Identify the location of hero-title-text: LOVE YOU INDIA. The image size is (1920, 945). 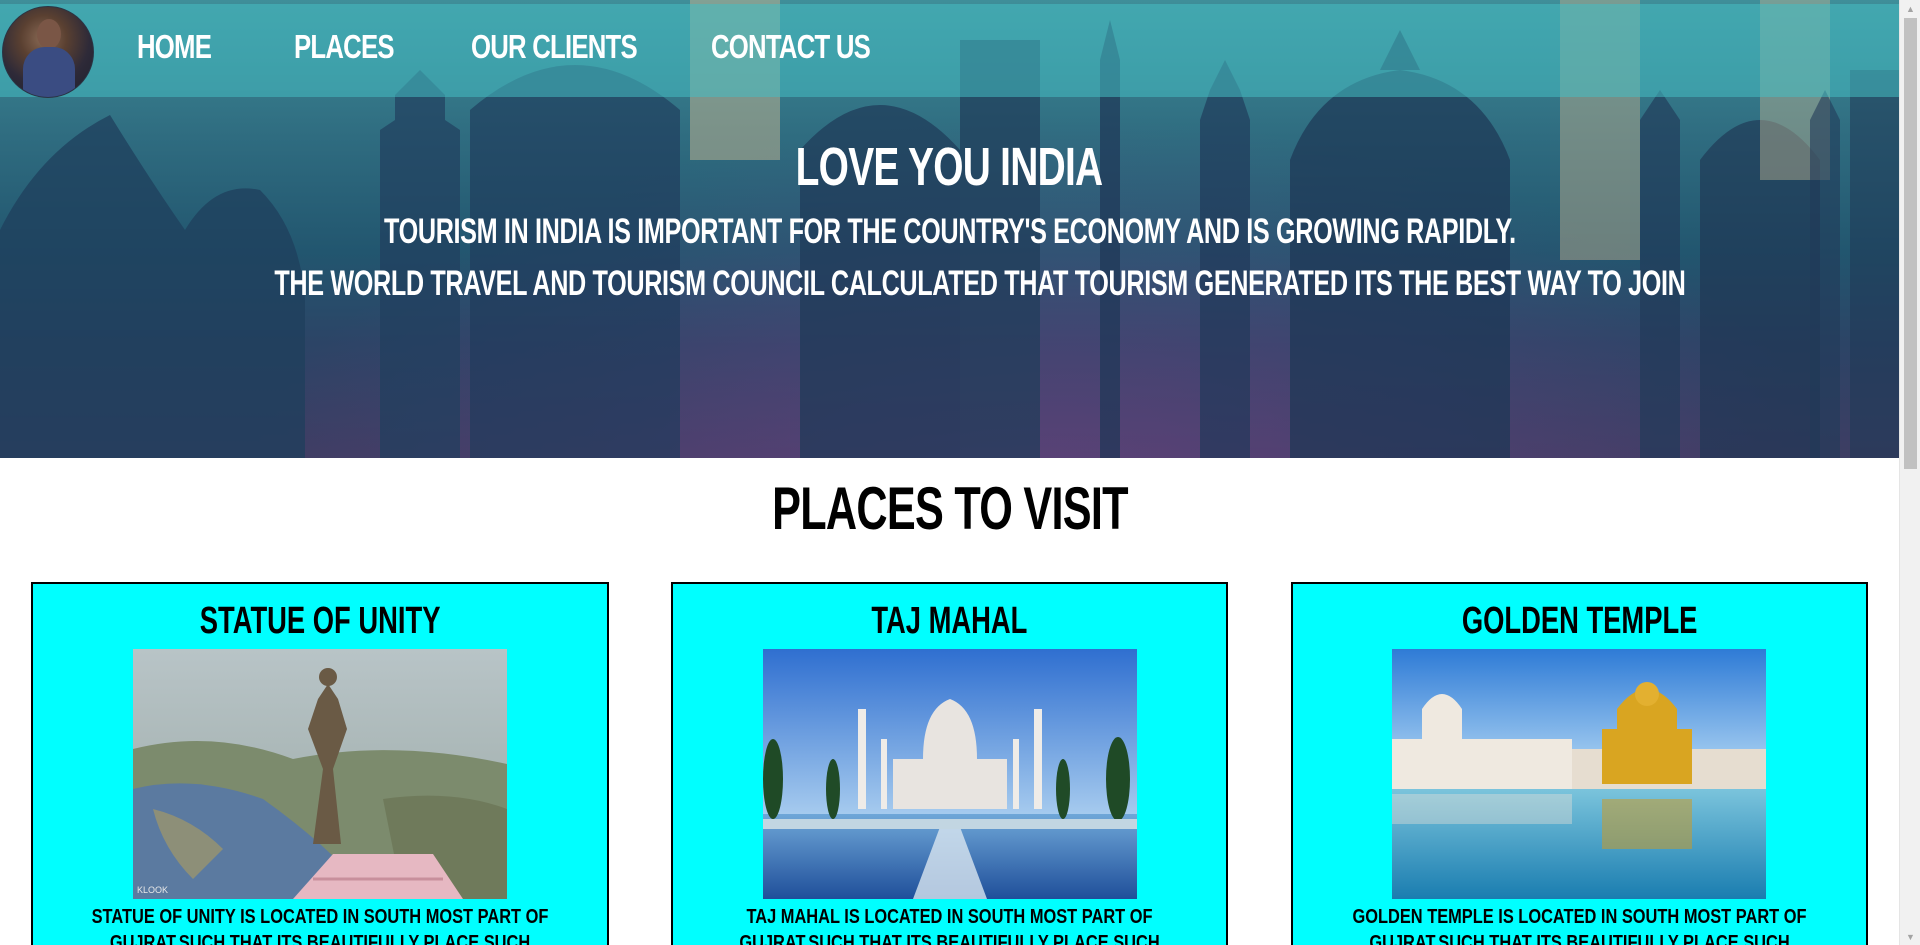
(949, 167).